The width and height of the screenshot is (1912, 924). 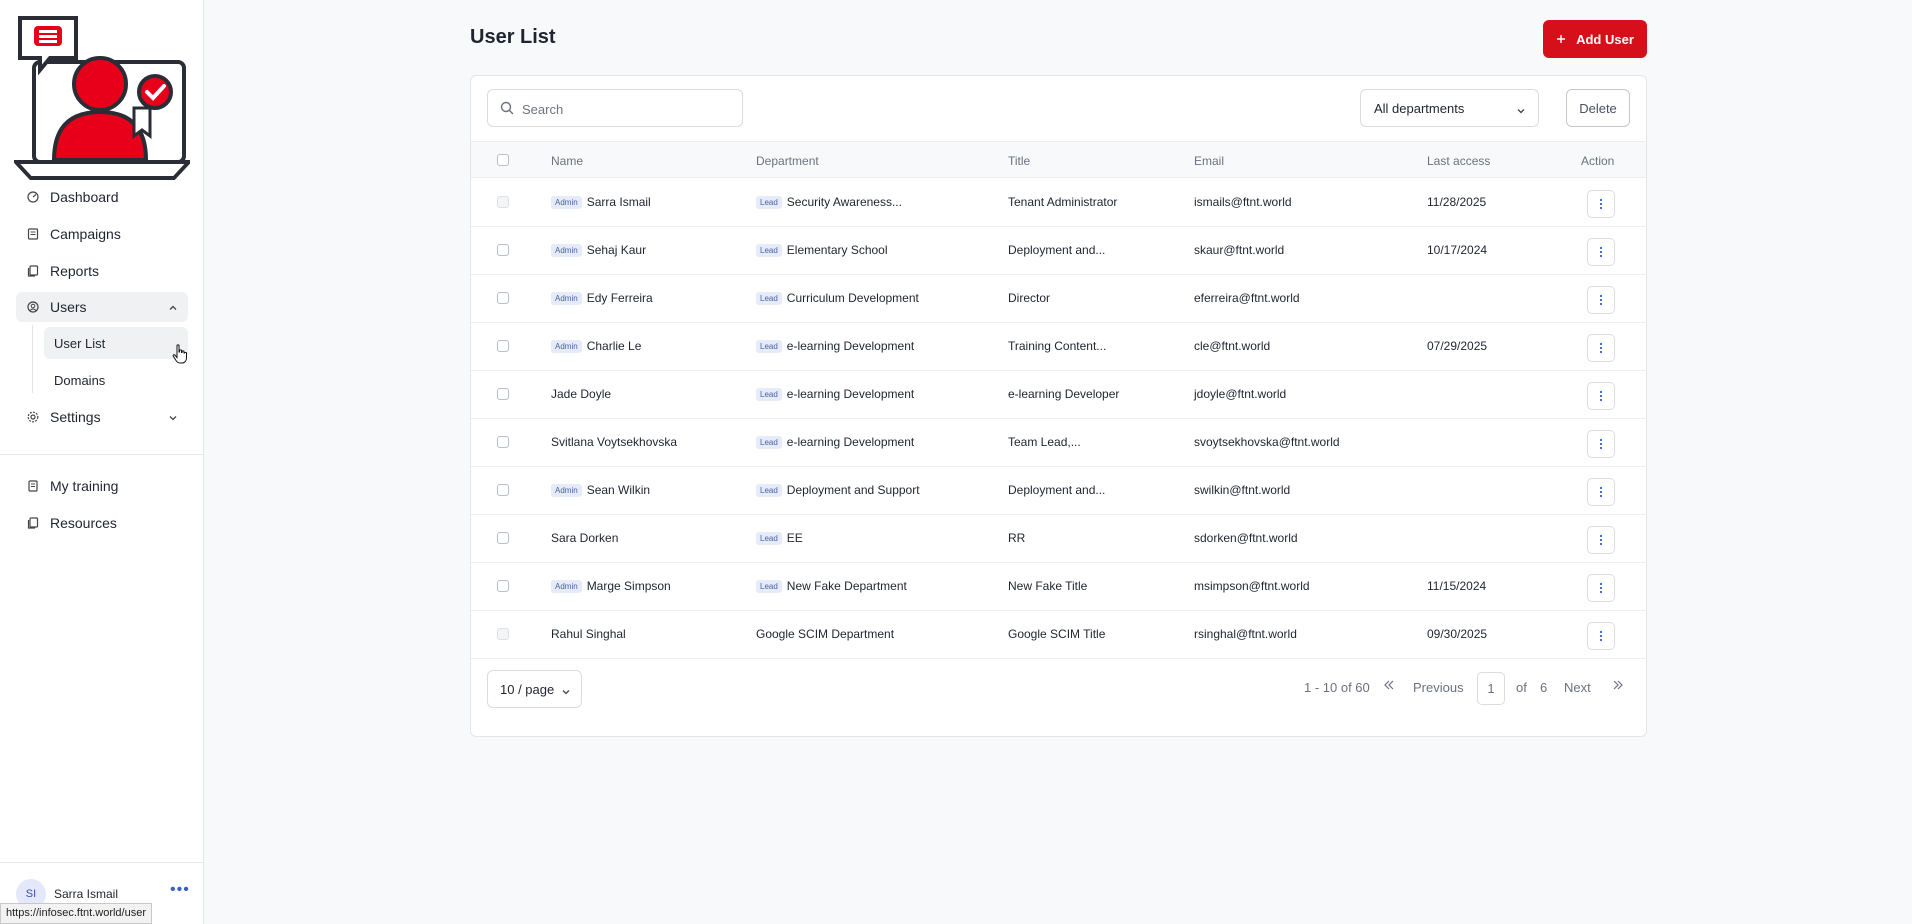 I want to click on email-cell: sdorken@ftnt.world, so click(x=1246, y=538).